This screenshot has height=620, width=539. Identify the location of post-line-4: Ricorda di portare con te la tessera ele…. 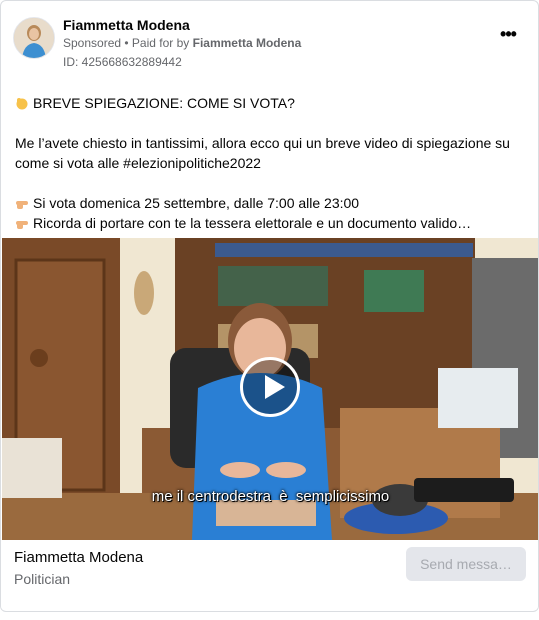
(252, 223).